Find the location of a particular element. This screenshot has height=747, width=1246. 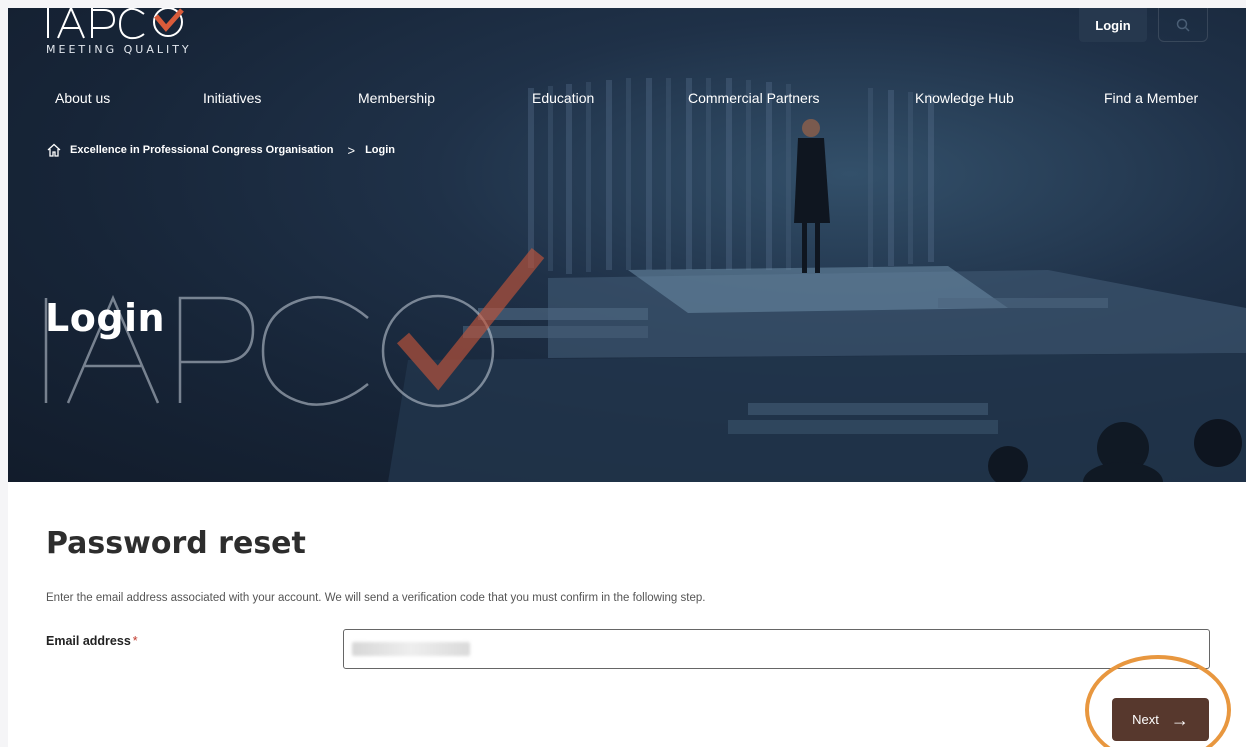

redacted-email-value is located at coordinates (411, 649).